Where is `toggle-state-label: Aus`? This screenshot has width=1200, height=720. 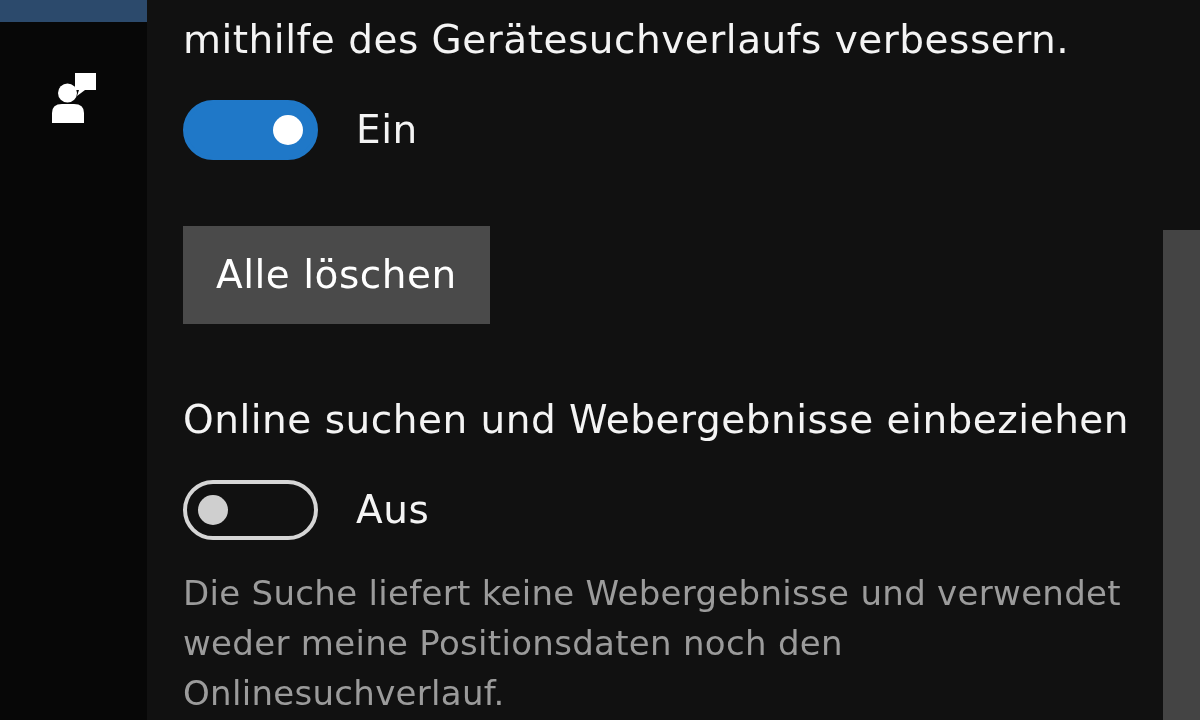
toggle-state-label: Aus is located at coordinates (393, 510).